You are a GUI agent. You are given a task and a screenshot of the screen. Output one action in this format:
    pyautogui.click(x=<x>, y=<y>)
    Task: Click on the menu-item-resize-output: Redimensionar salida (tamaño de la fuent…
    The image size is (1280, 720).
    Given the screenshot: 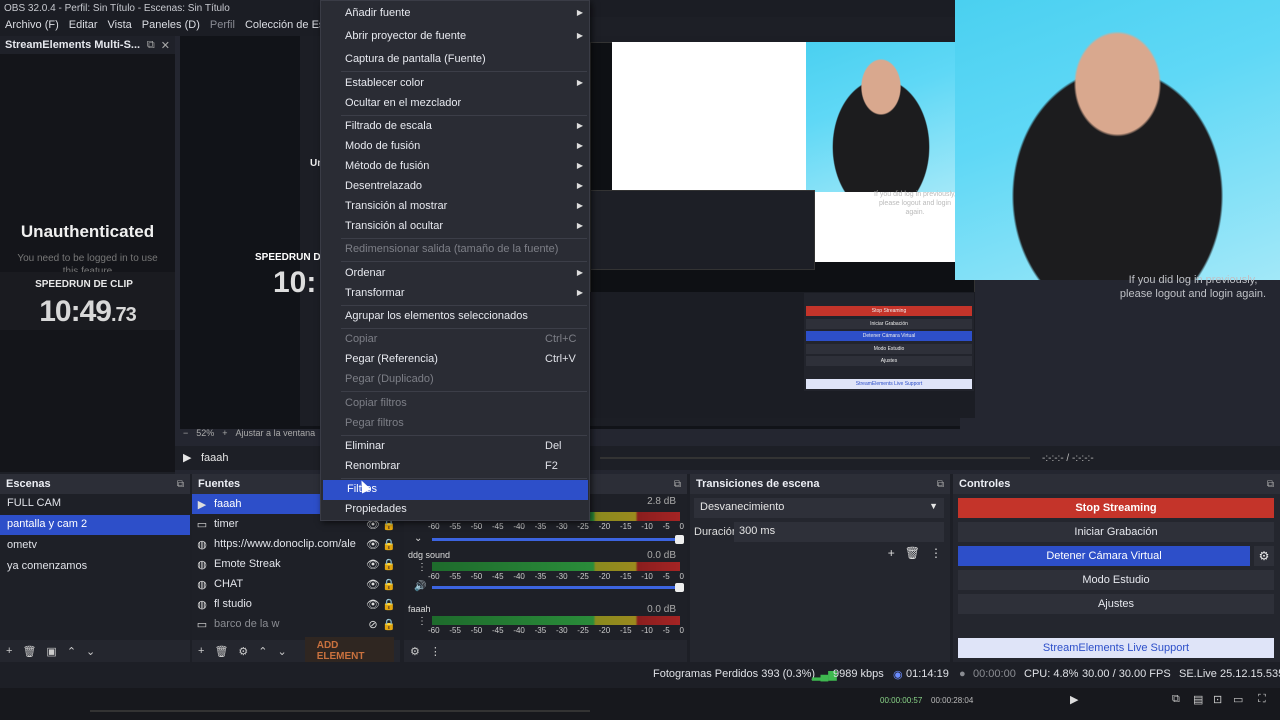 What is the action you would take?
    pyautogui.click(x=455, y=250)
    